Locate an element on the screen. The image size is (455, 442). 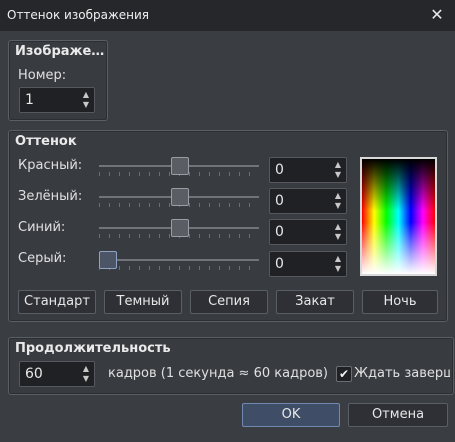
tint-group-title: Оттенок is located at coordinates (46, 141).